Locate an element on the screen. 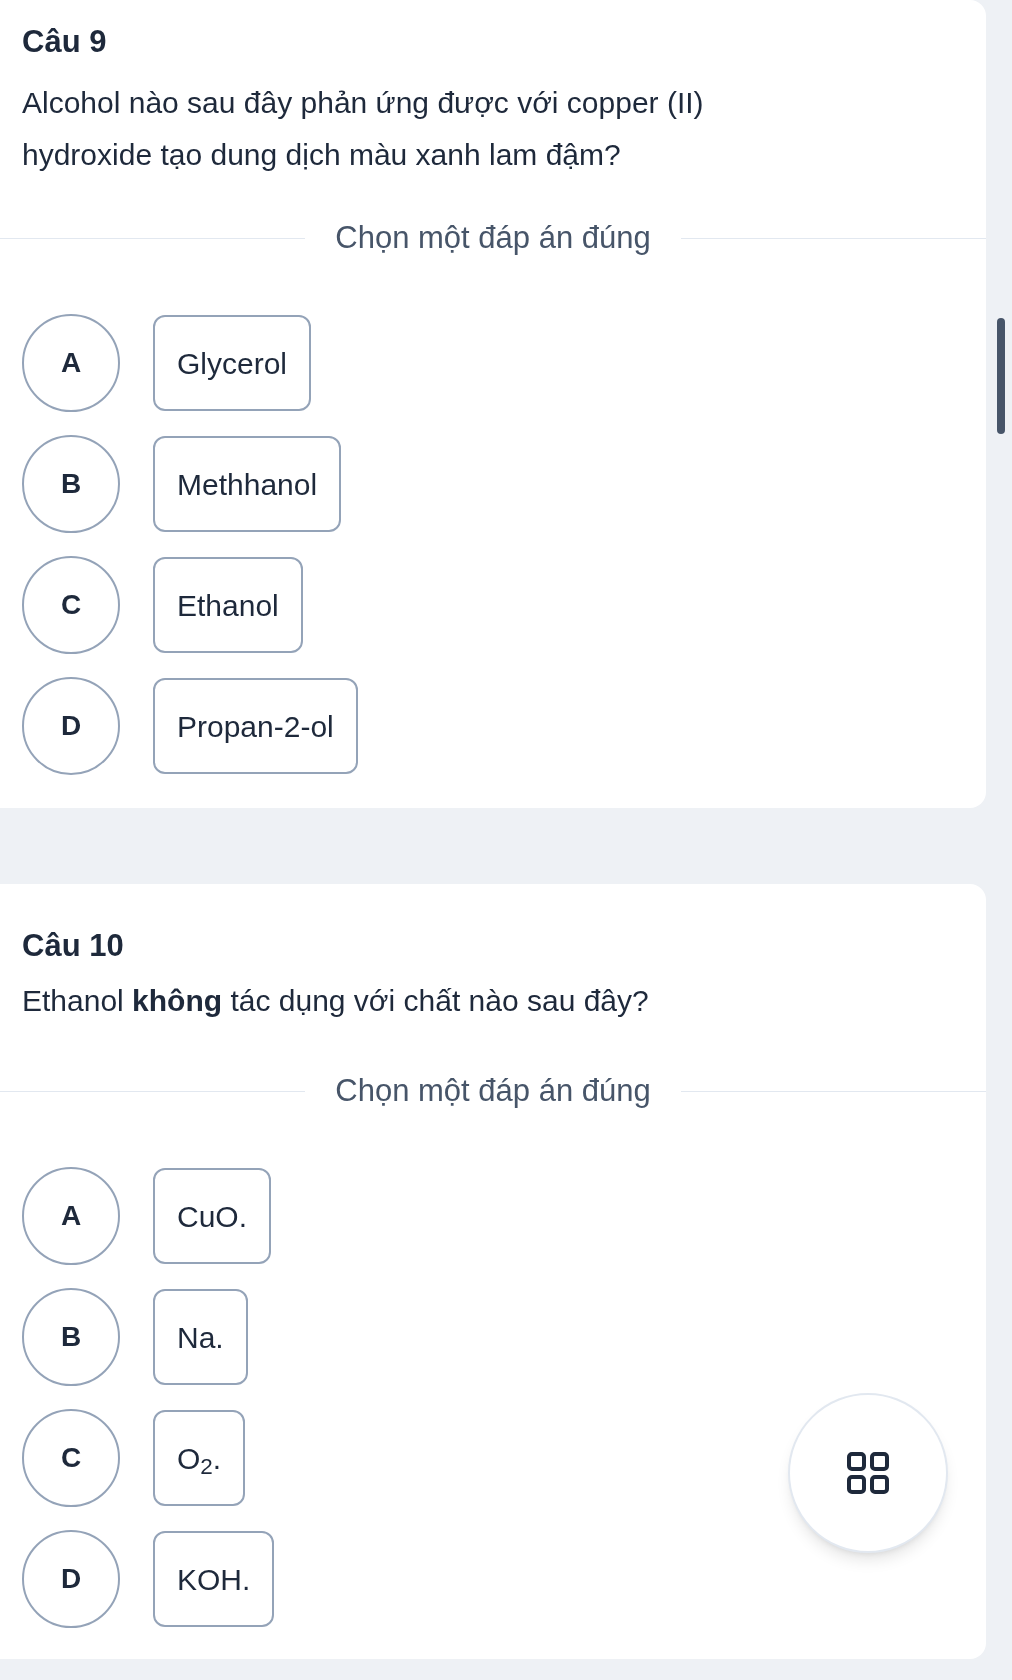  question-text: Ethanol không tác dụng với chất nào sau đây? is located at coordinates (336, 1001).